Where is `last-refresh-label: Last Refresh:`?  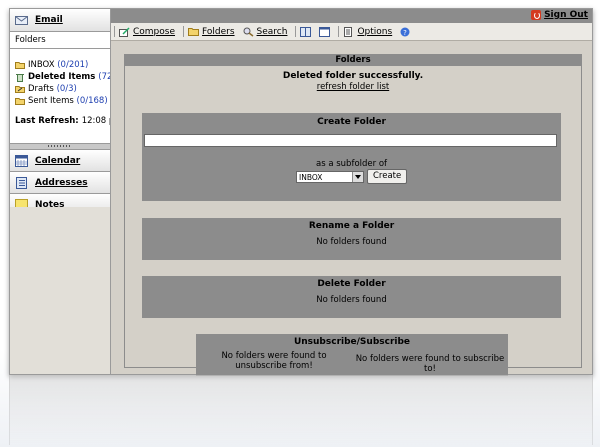 last-refresh-label: Last Refresh: is located at coordinates (47, 121).